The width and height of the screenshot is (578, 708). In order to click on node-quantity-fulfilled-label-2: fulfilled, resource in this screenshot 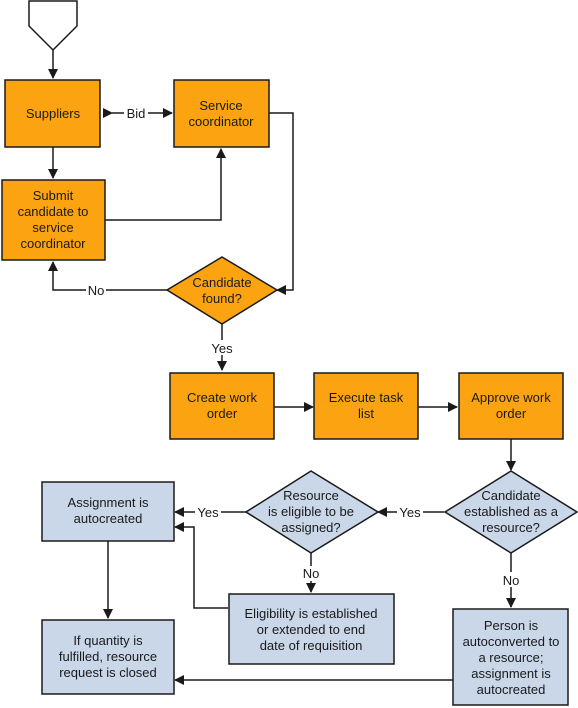, I will do `click(108, 656)`.